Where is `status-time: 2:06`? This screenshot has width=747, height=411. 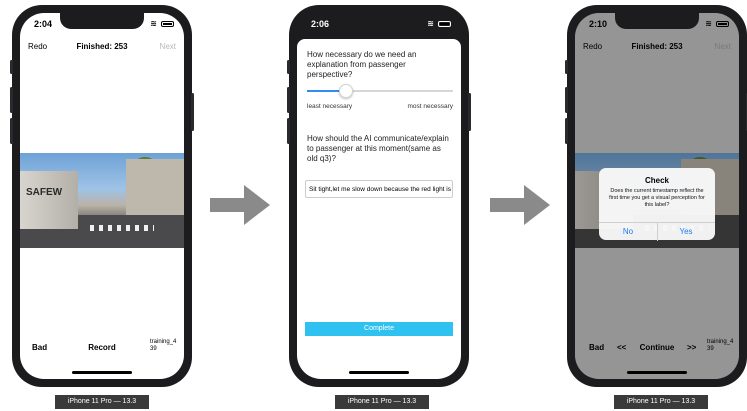
status-time: 2:06 is located at coordinates (320, 24).